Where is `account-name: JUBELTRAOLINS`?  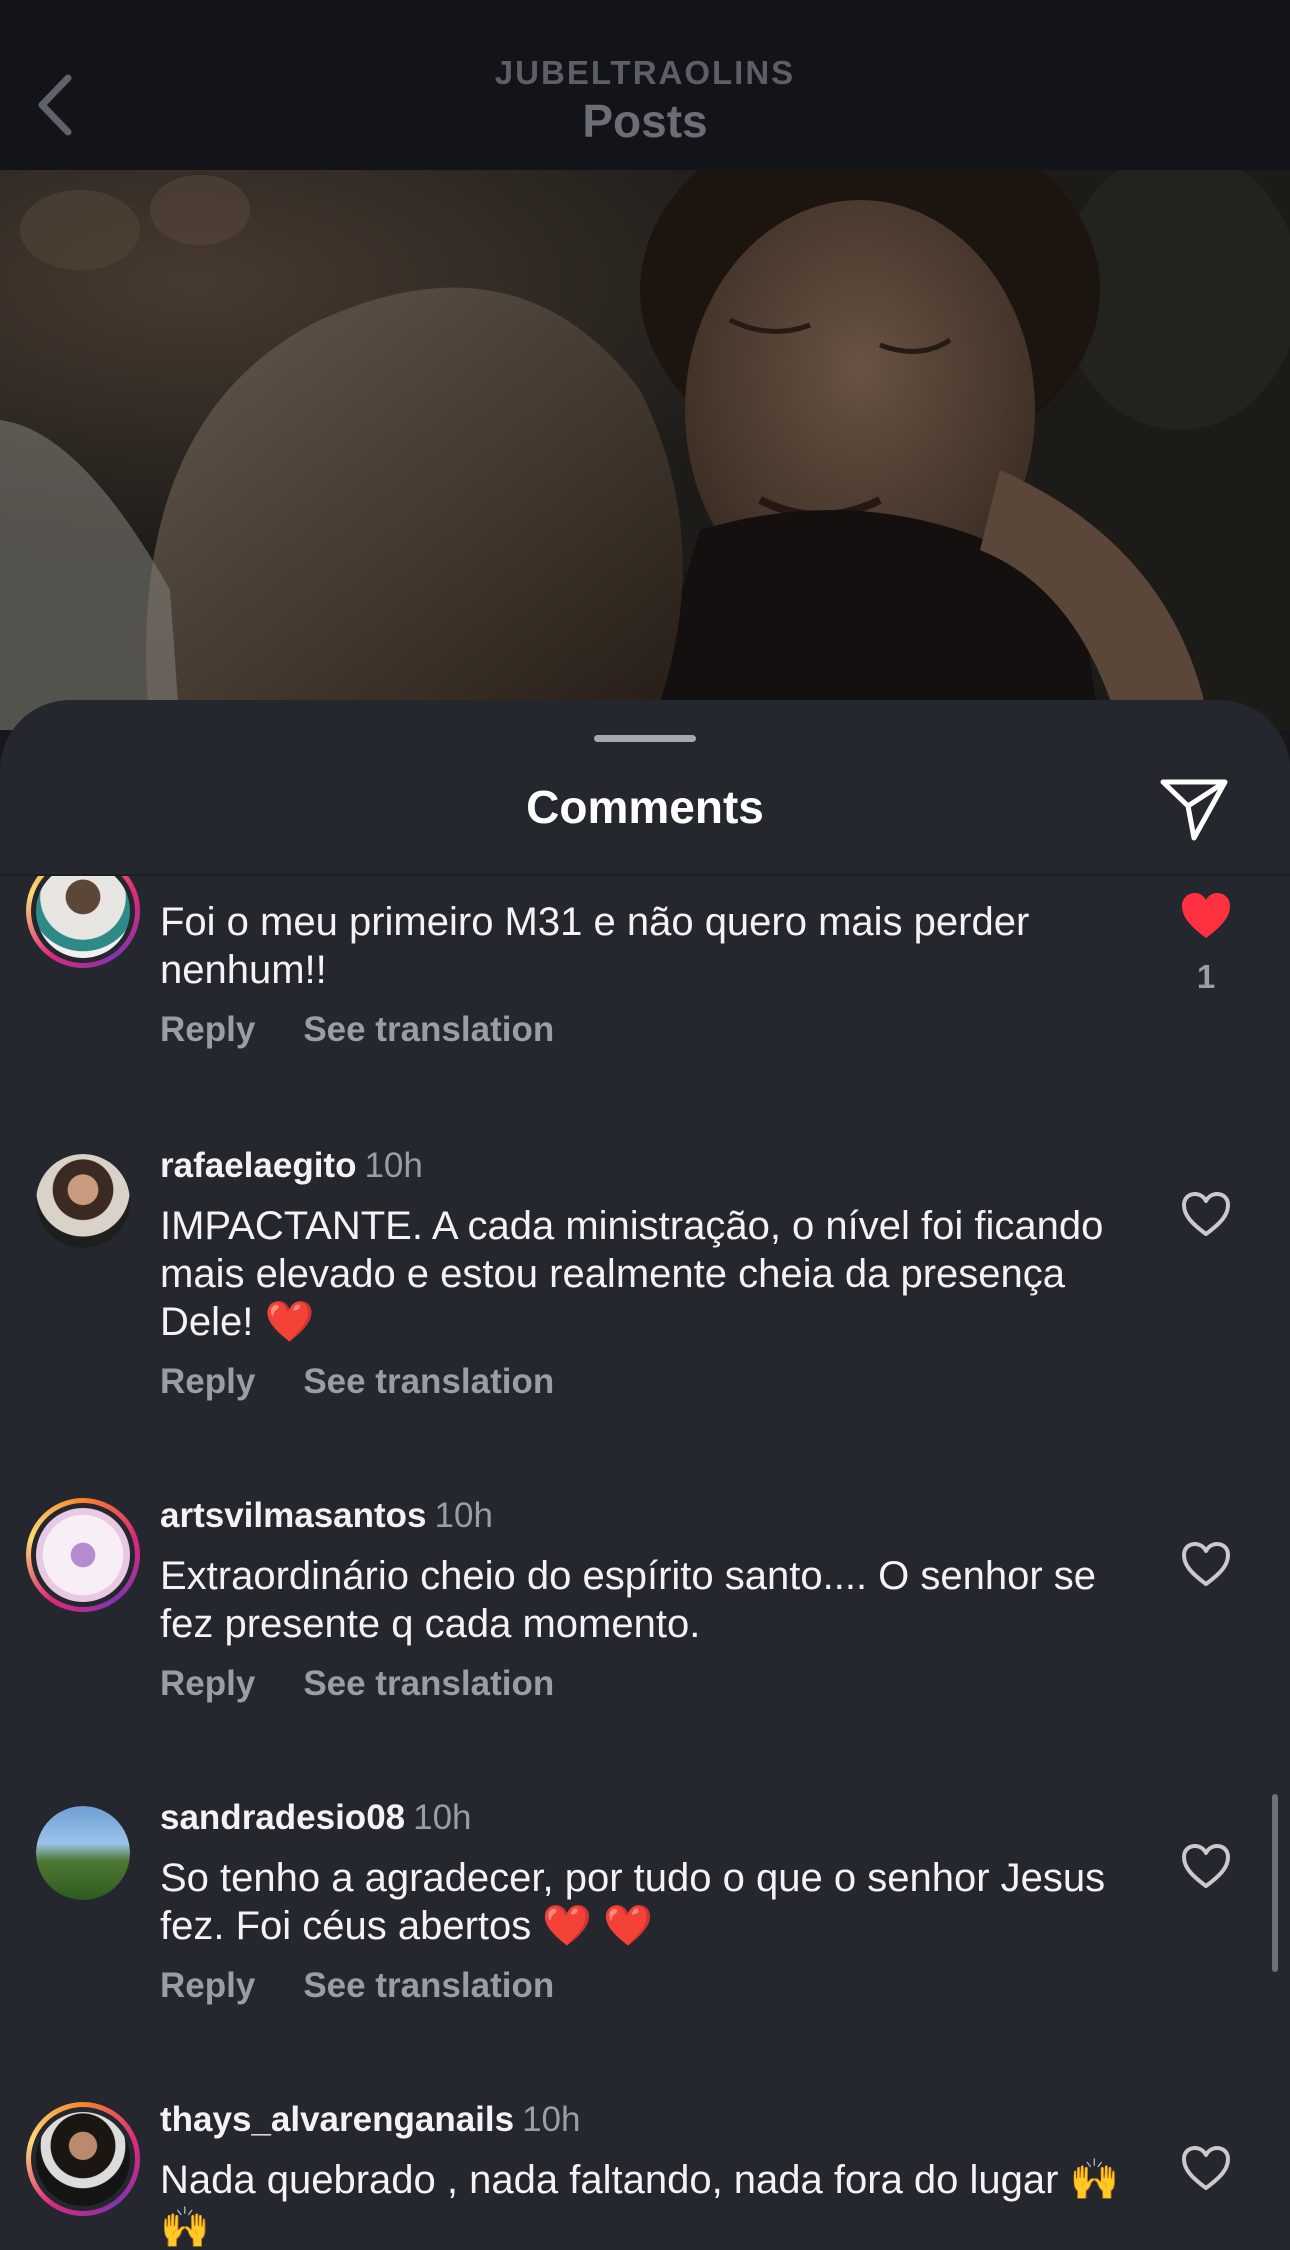 account-name: JUBELTRAOLINS is located at coordinates (645, 72).